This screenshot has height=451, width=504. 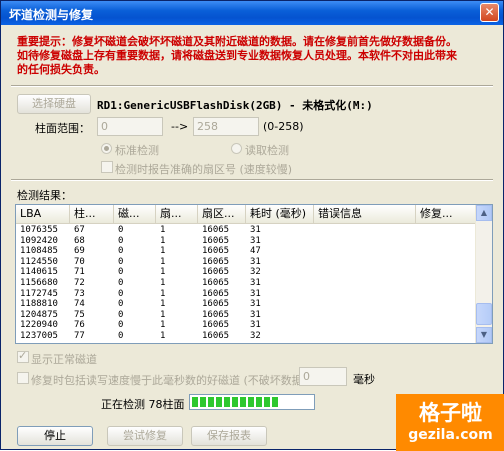 I want to click on table-cell: 1124550, so click(x=39, y=261).